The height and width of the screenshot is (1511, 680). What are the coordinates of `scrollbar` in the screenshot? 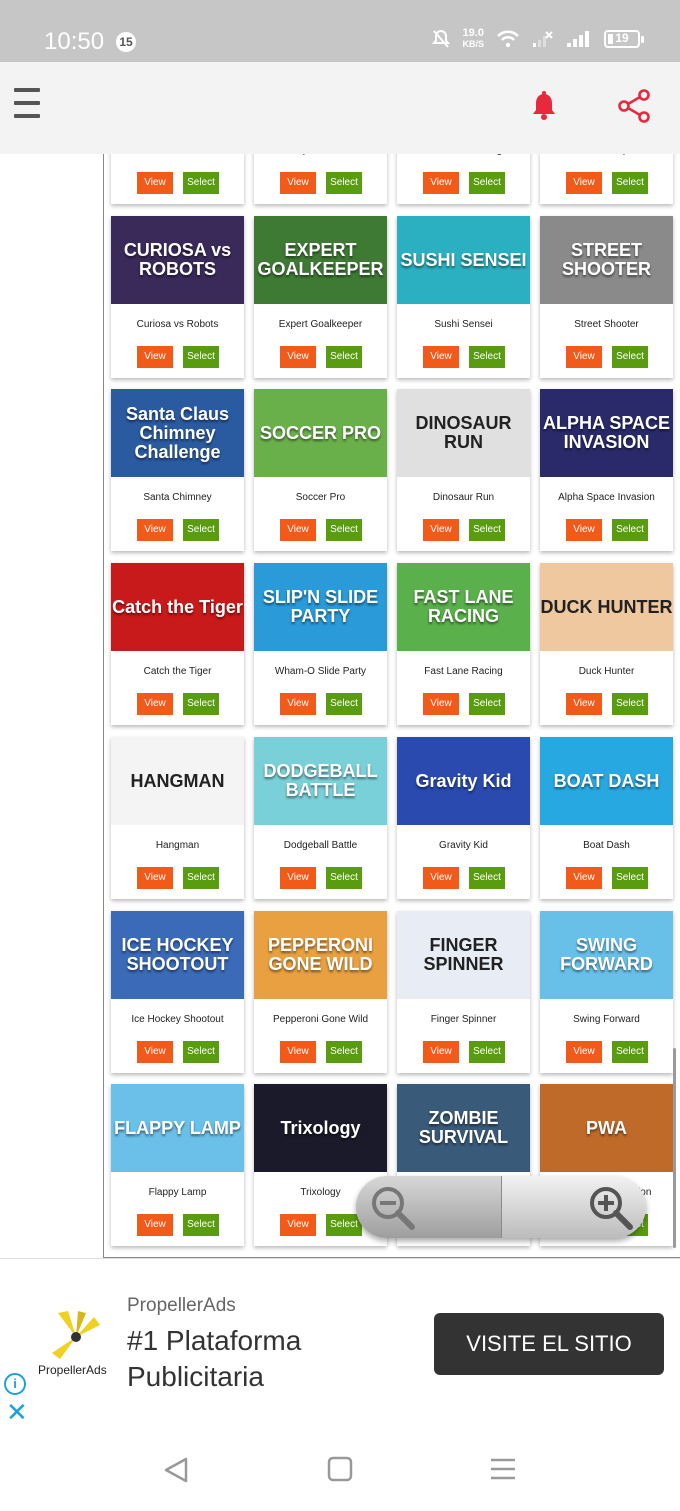 It's located at (674, 1148).